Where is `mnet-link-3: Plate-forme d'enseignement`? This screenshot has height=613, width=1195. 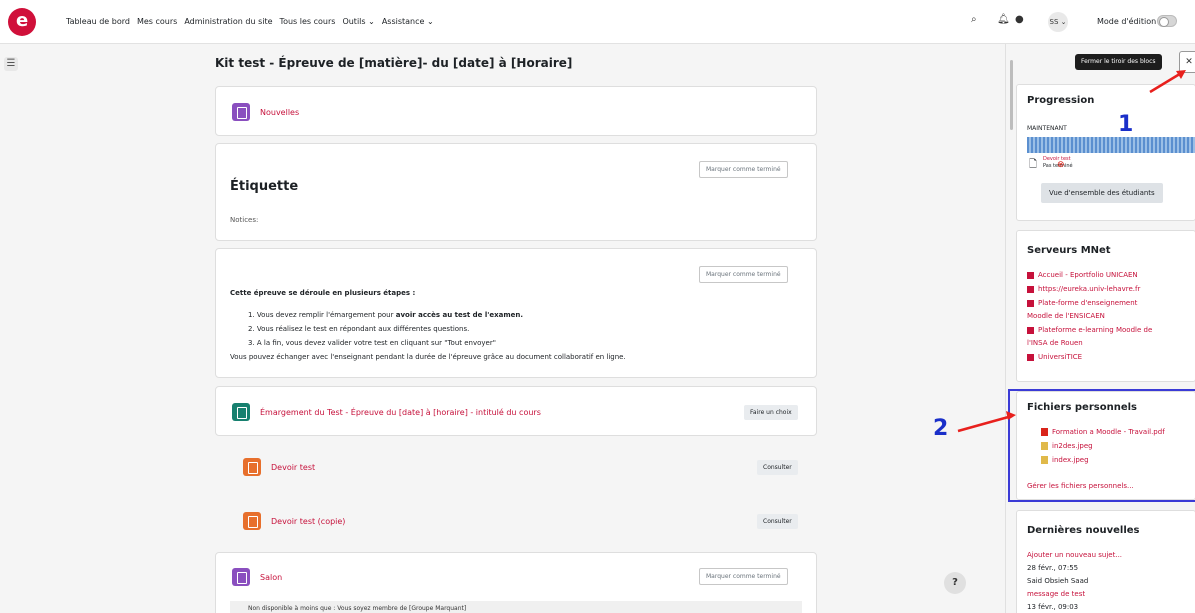 mnet-link-3: Plate-forme d'enseignement is located at coordinates (1082, 303).